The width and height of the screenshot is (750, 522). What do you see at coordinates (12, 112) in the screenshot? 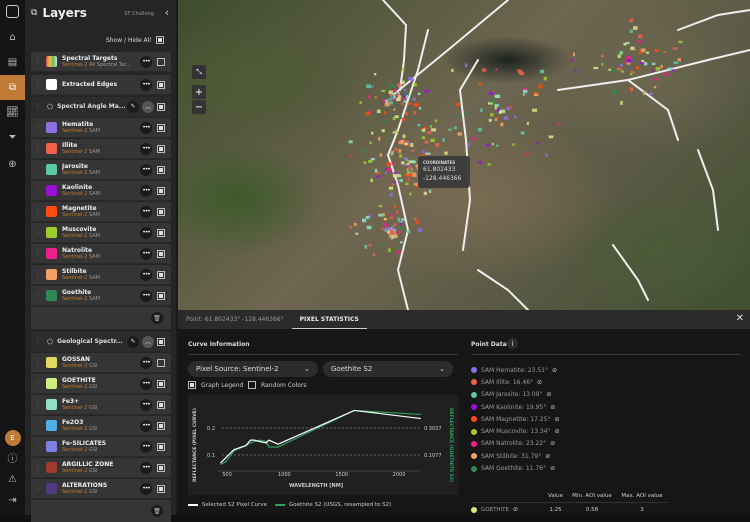
I see `chart-icon: 📈︎` at bounding box center [12, 112].